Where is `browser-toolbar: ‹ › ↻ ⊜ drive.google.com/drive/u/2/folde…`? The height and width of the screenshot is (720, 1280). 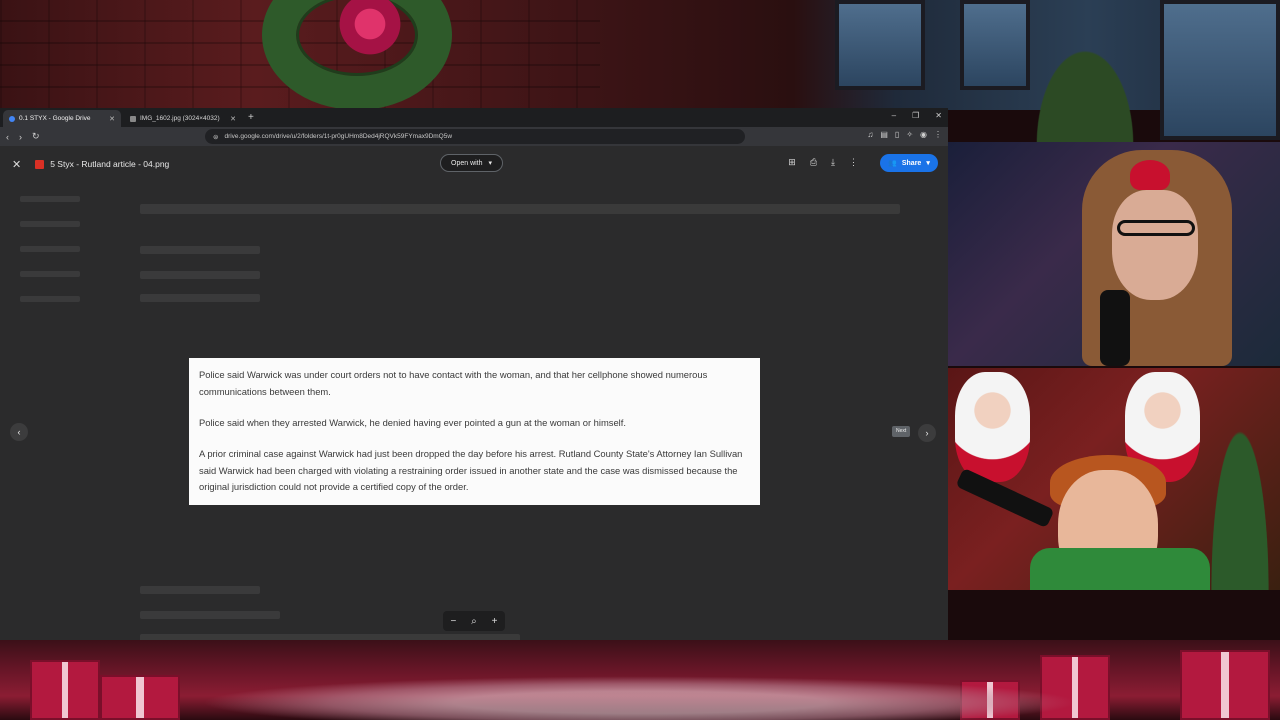
browser-toolbar: ‹ › ↻ ⊜ drive.google.com/drive/u/2/folde… is located at coordinates (474, 136).